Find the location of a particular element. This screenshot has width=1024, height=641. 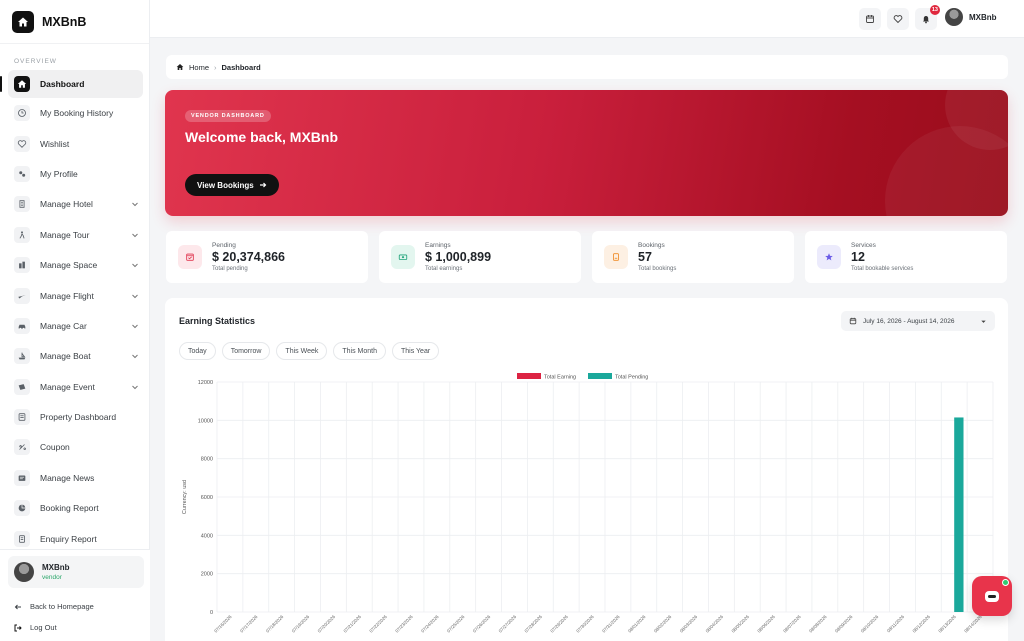

sidebar-item-label: Manage Car is located at coordinates (63, 325).